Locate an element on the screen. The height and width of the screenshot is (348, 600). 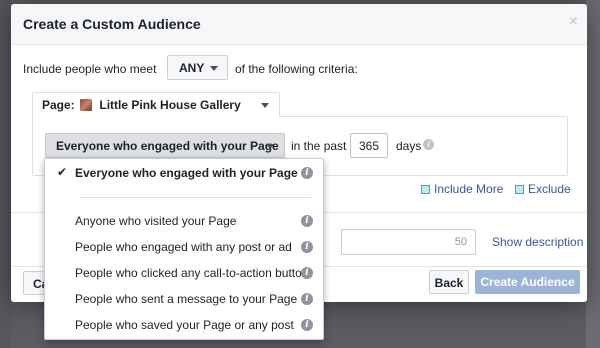
menu-item-label: People who sent a message to your Page is located at coordinates (186, 299).